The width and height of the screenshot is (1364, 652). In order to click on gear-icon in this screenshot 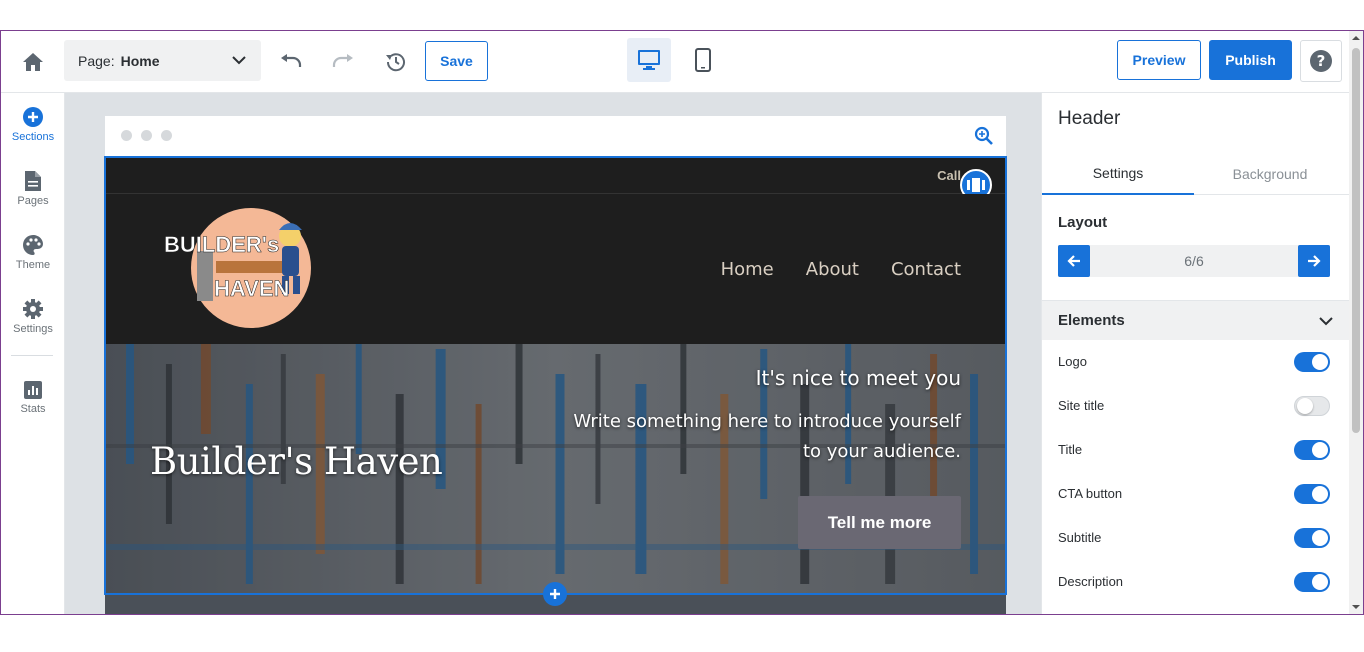, I will do `click(33, 309)`.